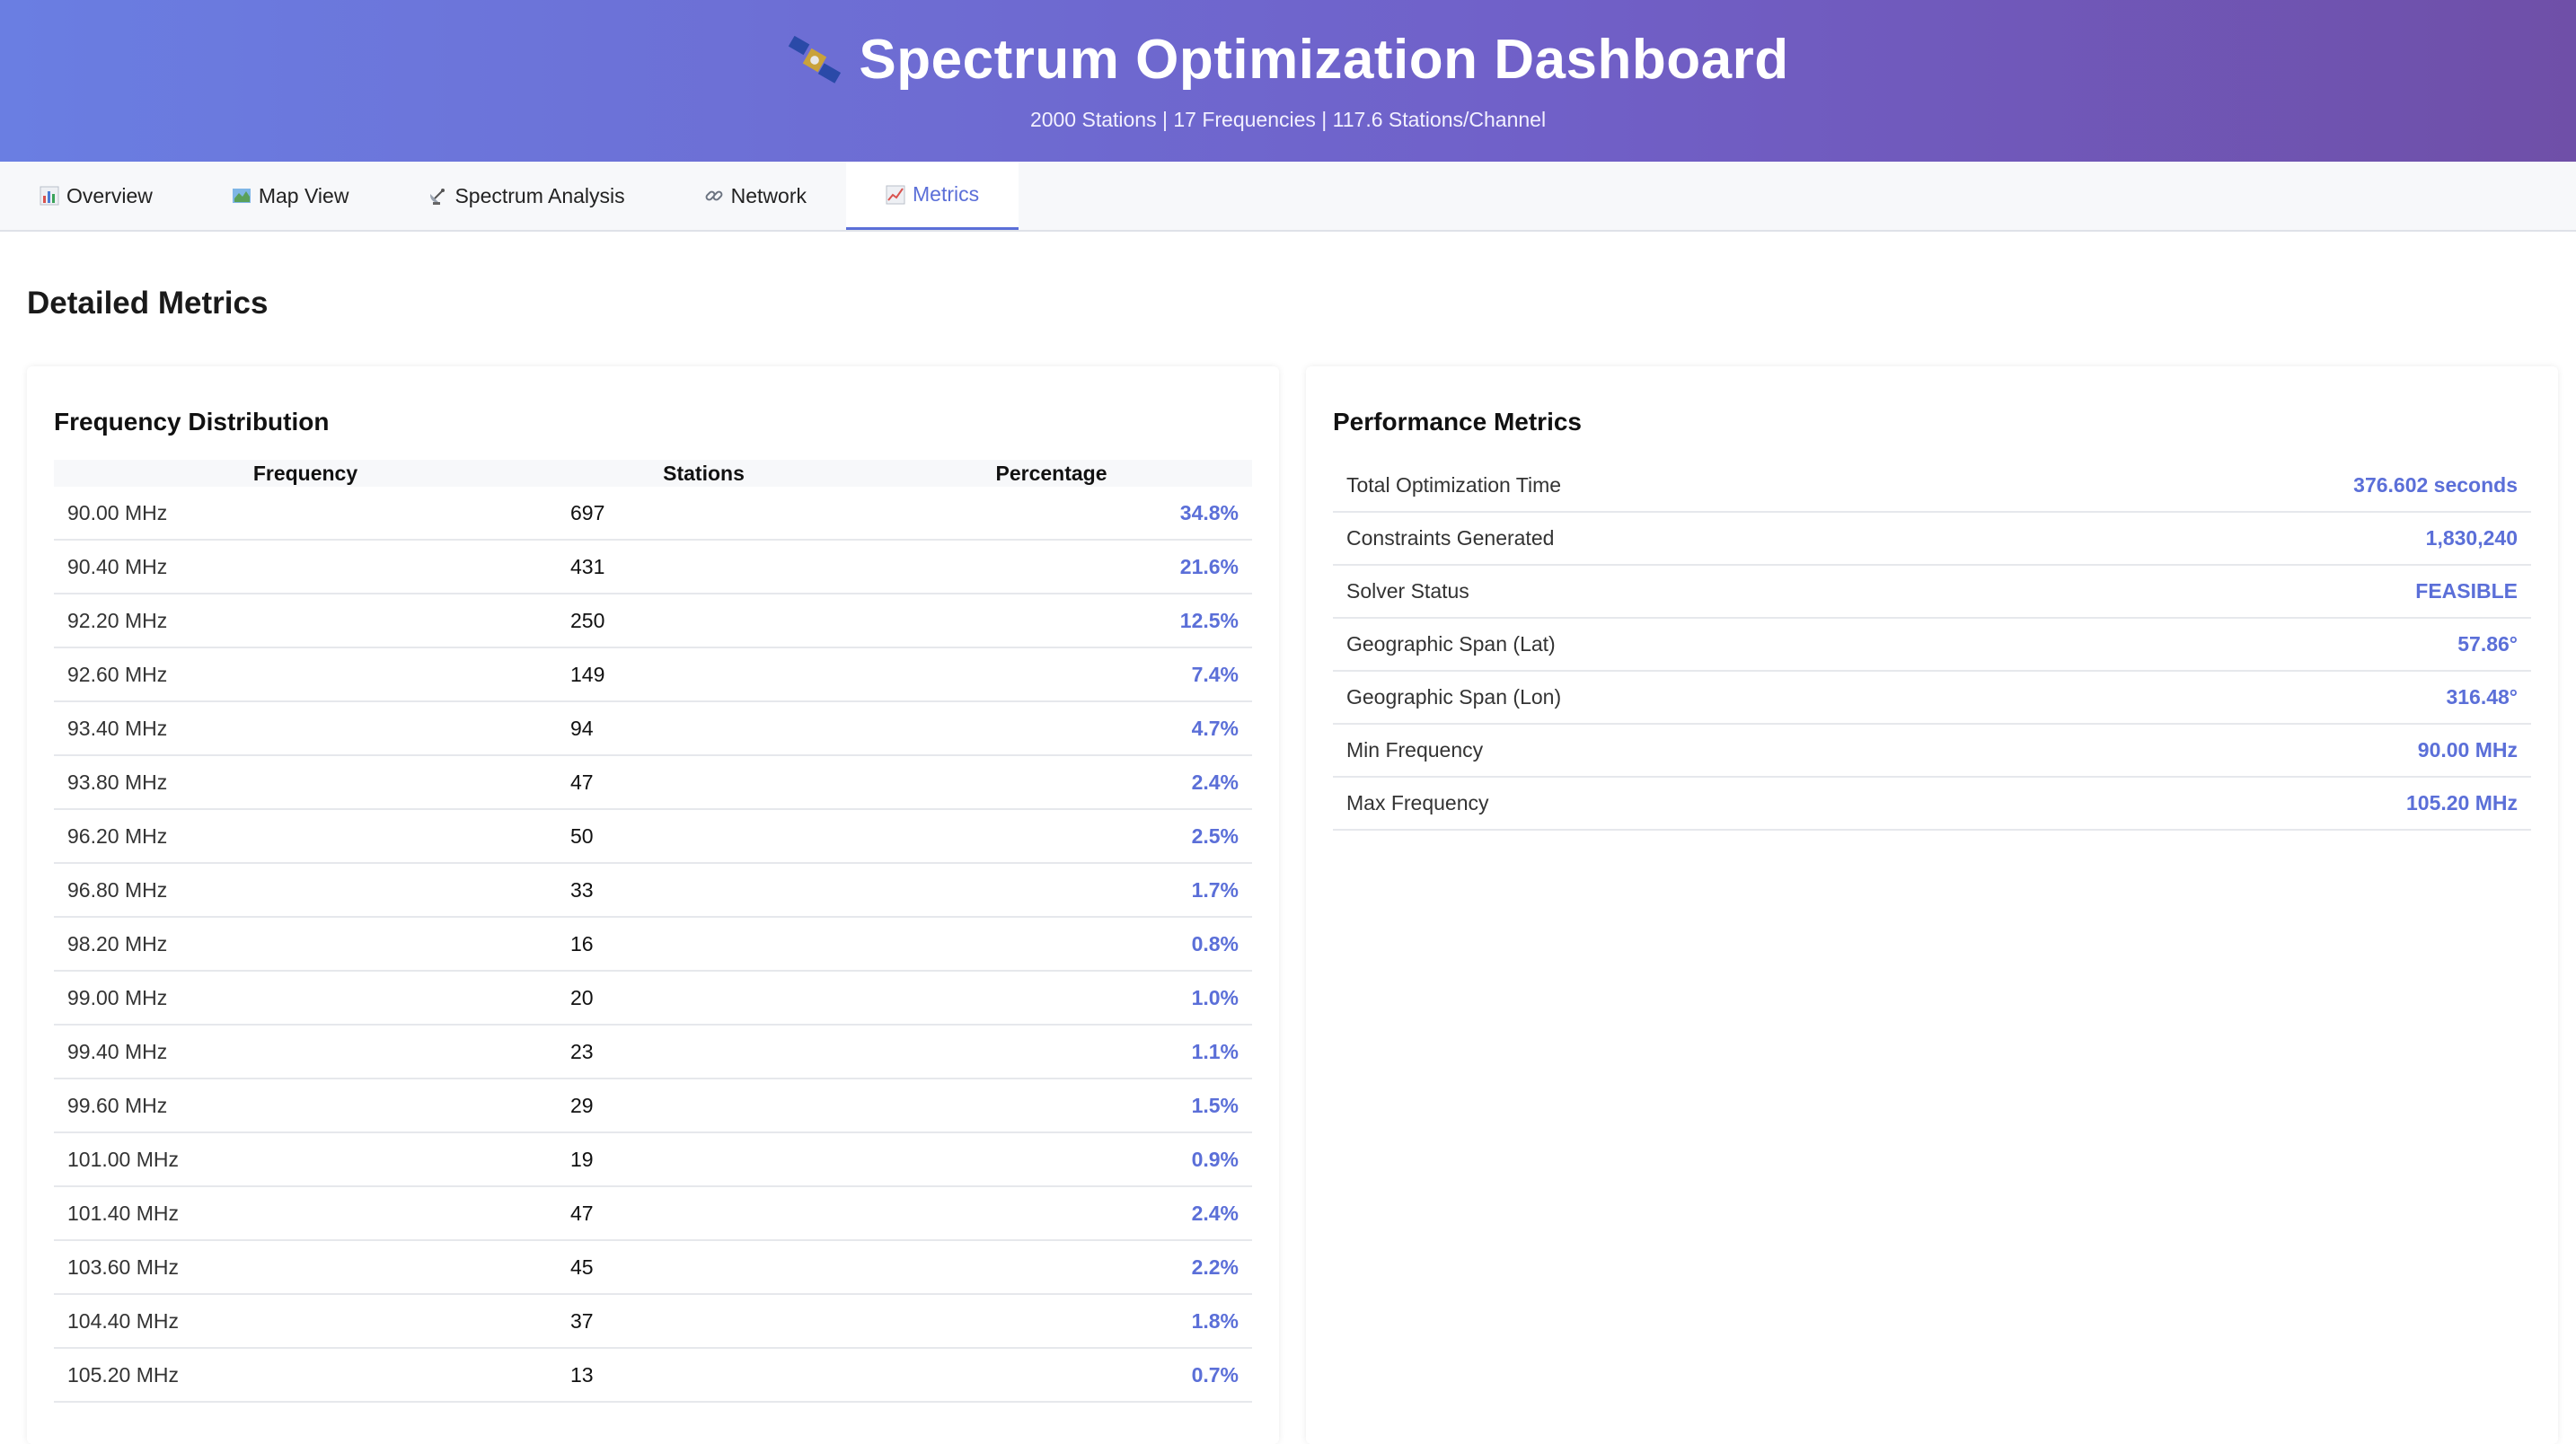 This screenshot has width=2576, height=1444. What do you see at coordinates (305, 674) in the screenshot?
I see `frequency-cell: 92.60 MHz` at bounding box center [305, 674].